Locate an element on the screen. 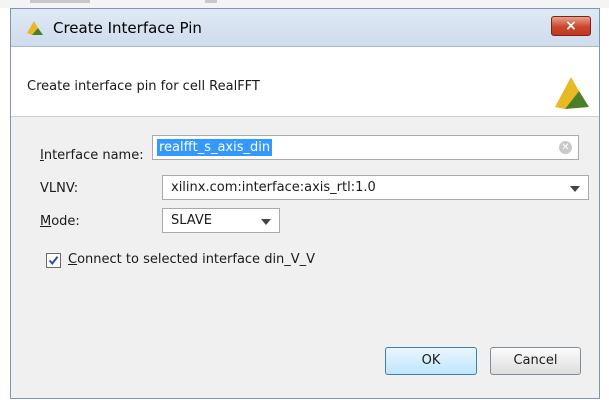  dialog-description: Create interface pin for cell RealFFT is located at coordinates (143, 86).